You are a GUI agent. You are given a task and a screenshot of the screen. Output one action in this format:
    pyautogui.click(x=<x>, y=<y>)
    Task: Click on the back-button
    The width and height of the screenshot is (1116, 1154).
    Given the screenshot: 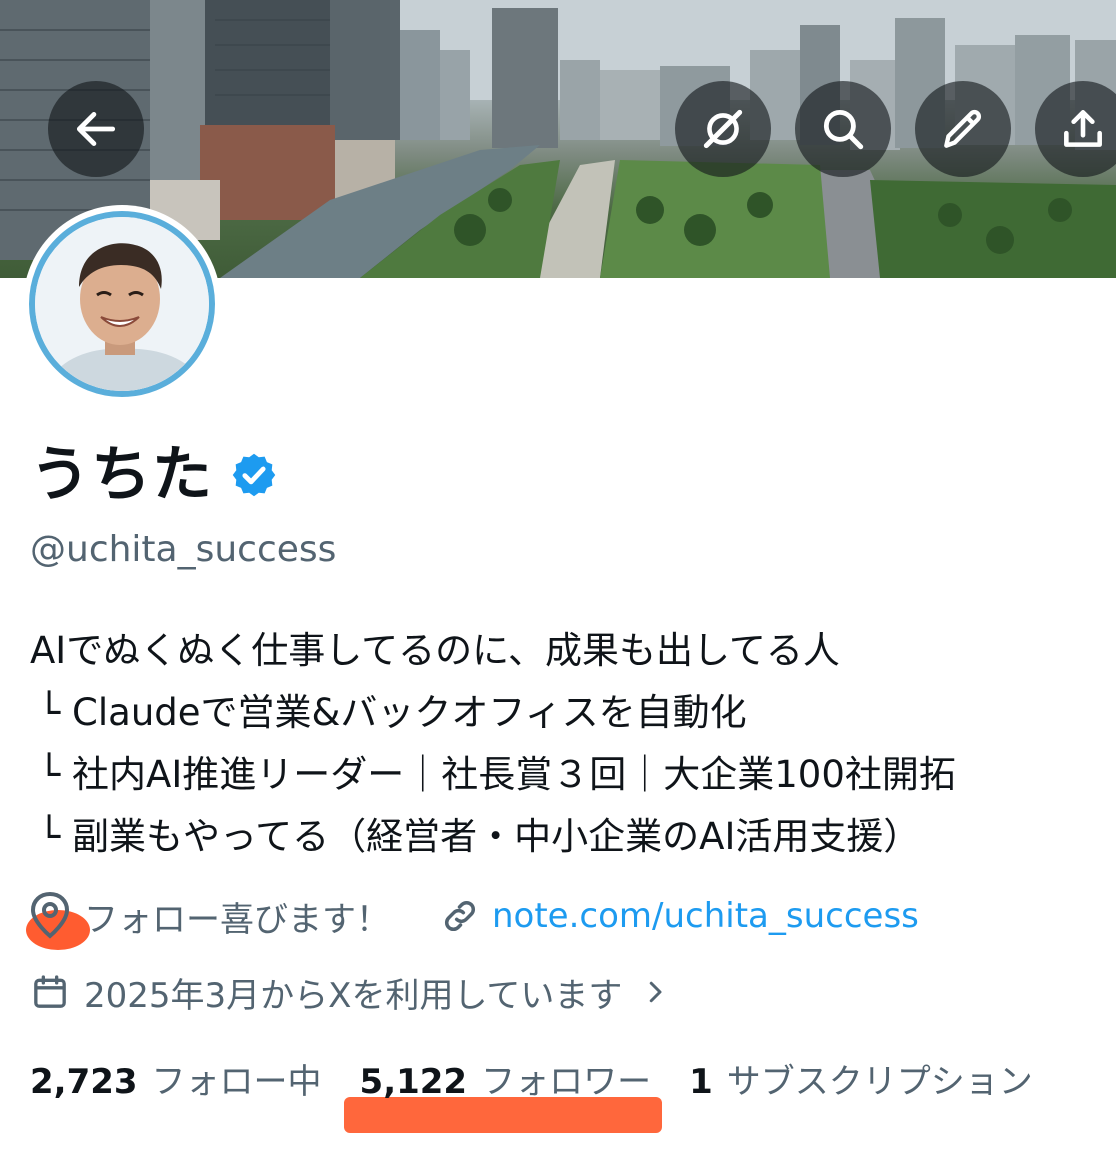 What is the action you would take?
    pyautogui.click(x=96, y=129)
    